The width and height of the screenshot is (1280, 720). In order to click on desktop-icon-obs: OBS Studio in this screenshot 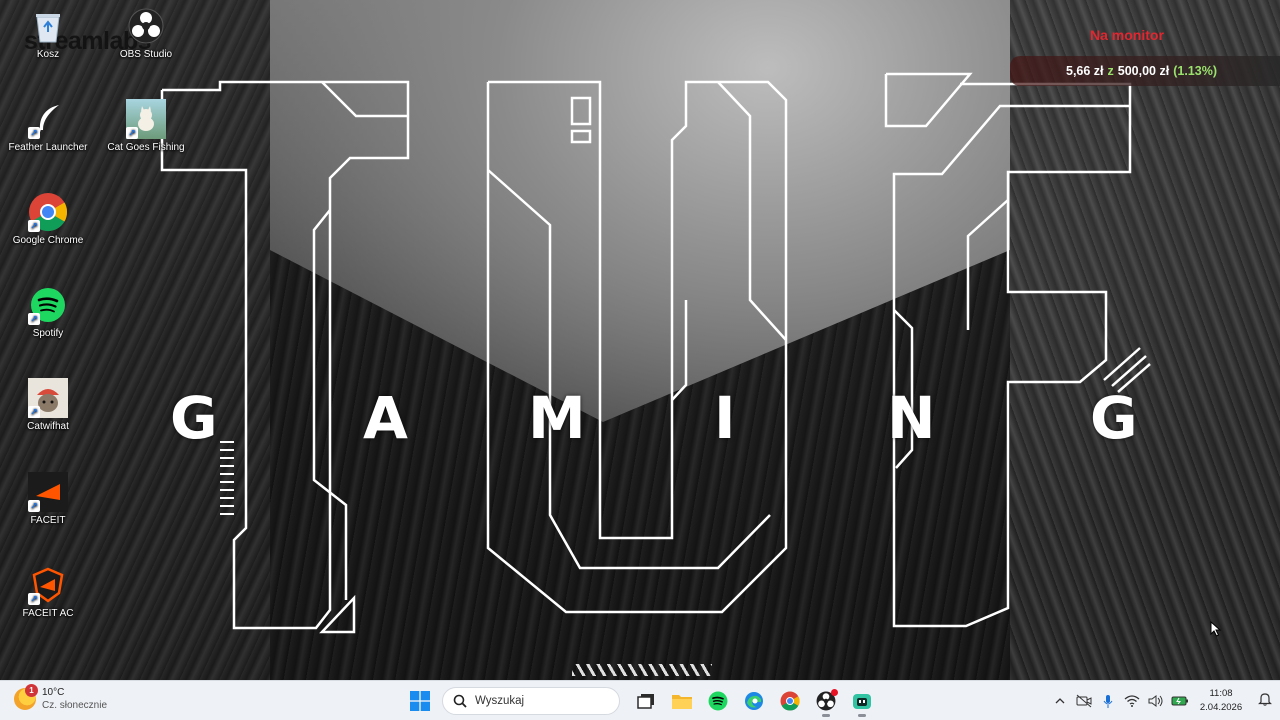, I will do `click(146, 33)`.